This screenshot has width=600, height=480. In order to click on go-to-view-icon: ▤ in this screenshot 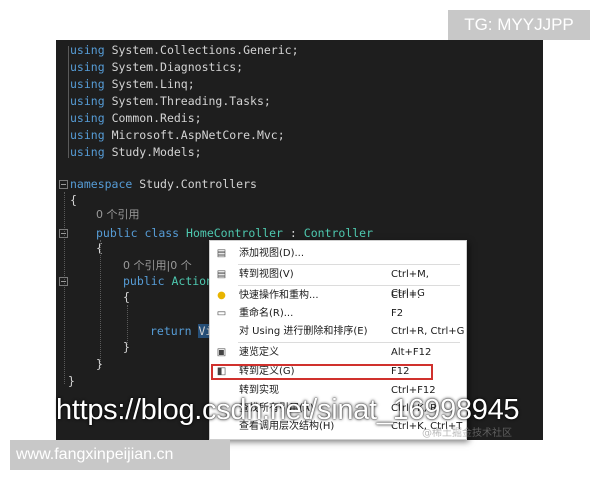, I will do `click(221, 274)`.